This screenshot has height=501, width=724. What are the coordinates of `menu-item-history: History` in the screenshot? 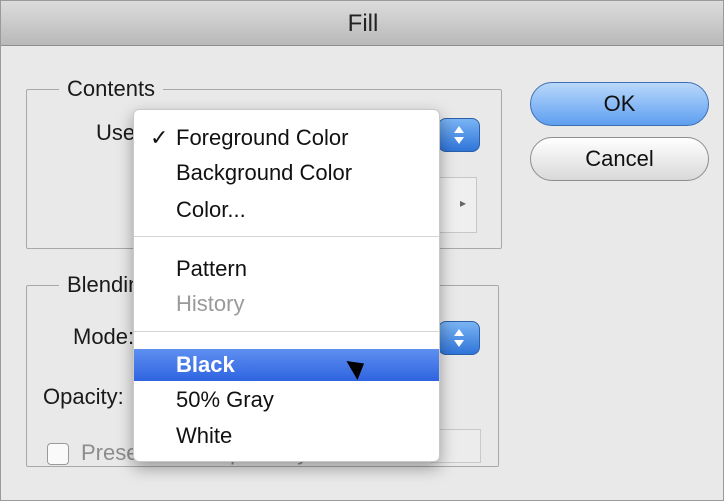 It's located at (210, 303).